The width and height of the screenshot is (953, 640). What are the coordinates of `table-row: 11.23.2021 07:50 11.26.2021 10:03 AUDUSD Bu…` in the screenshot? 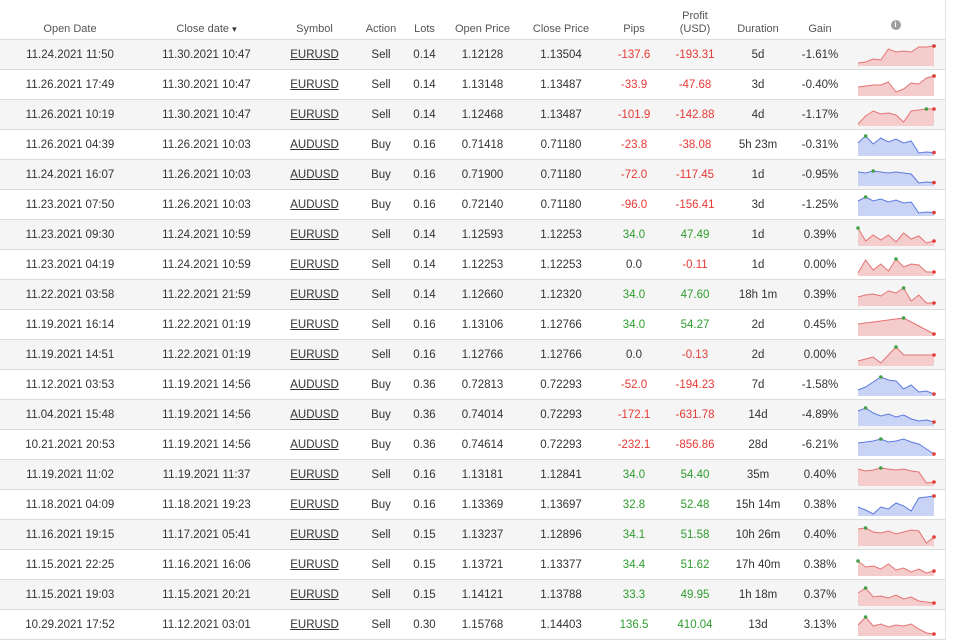 It's located at (472, 204).